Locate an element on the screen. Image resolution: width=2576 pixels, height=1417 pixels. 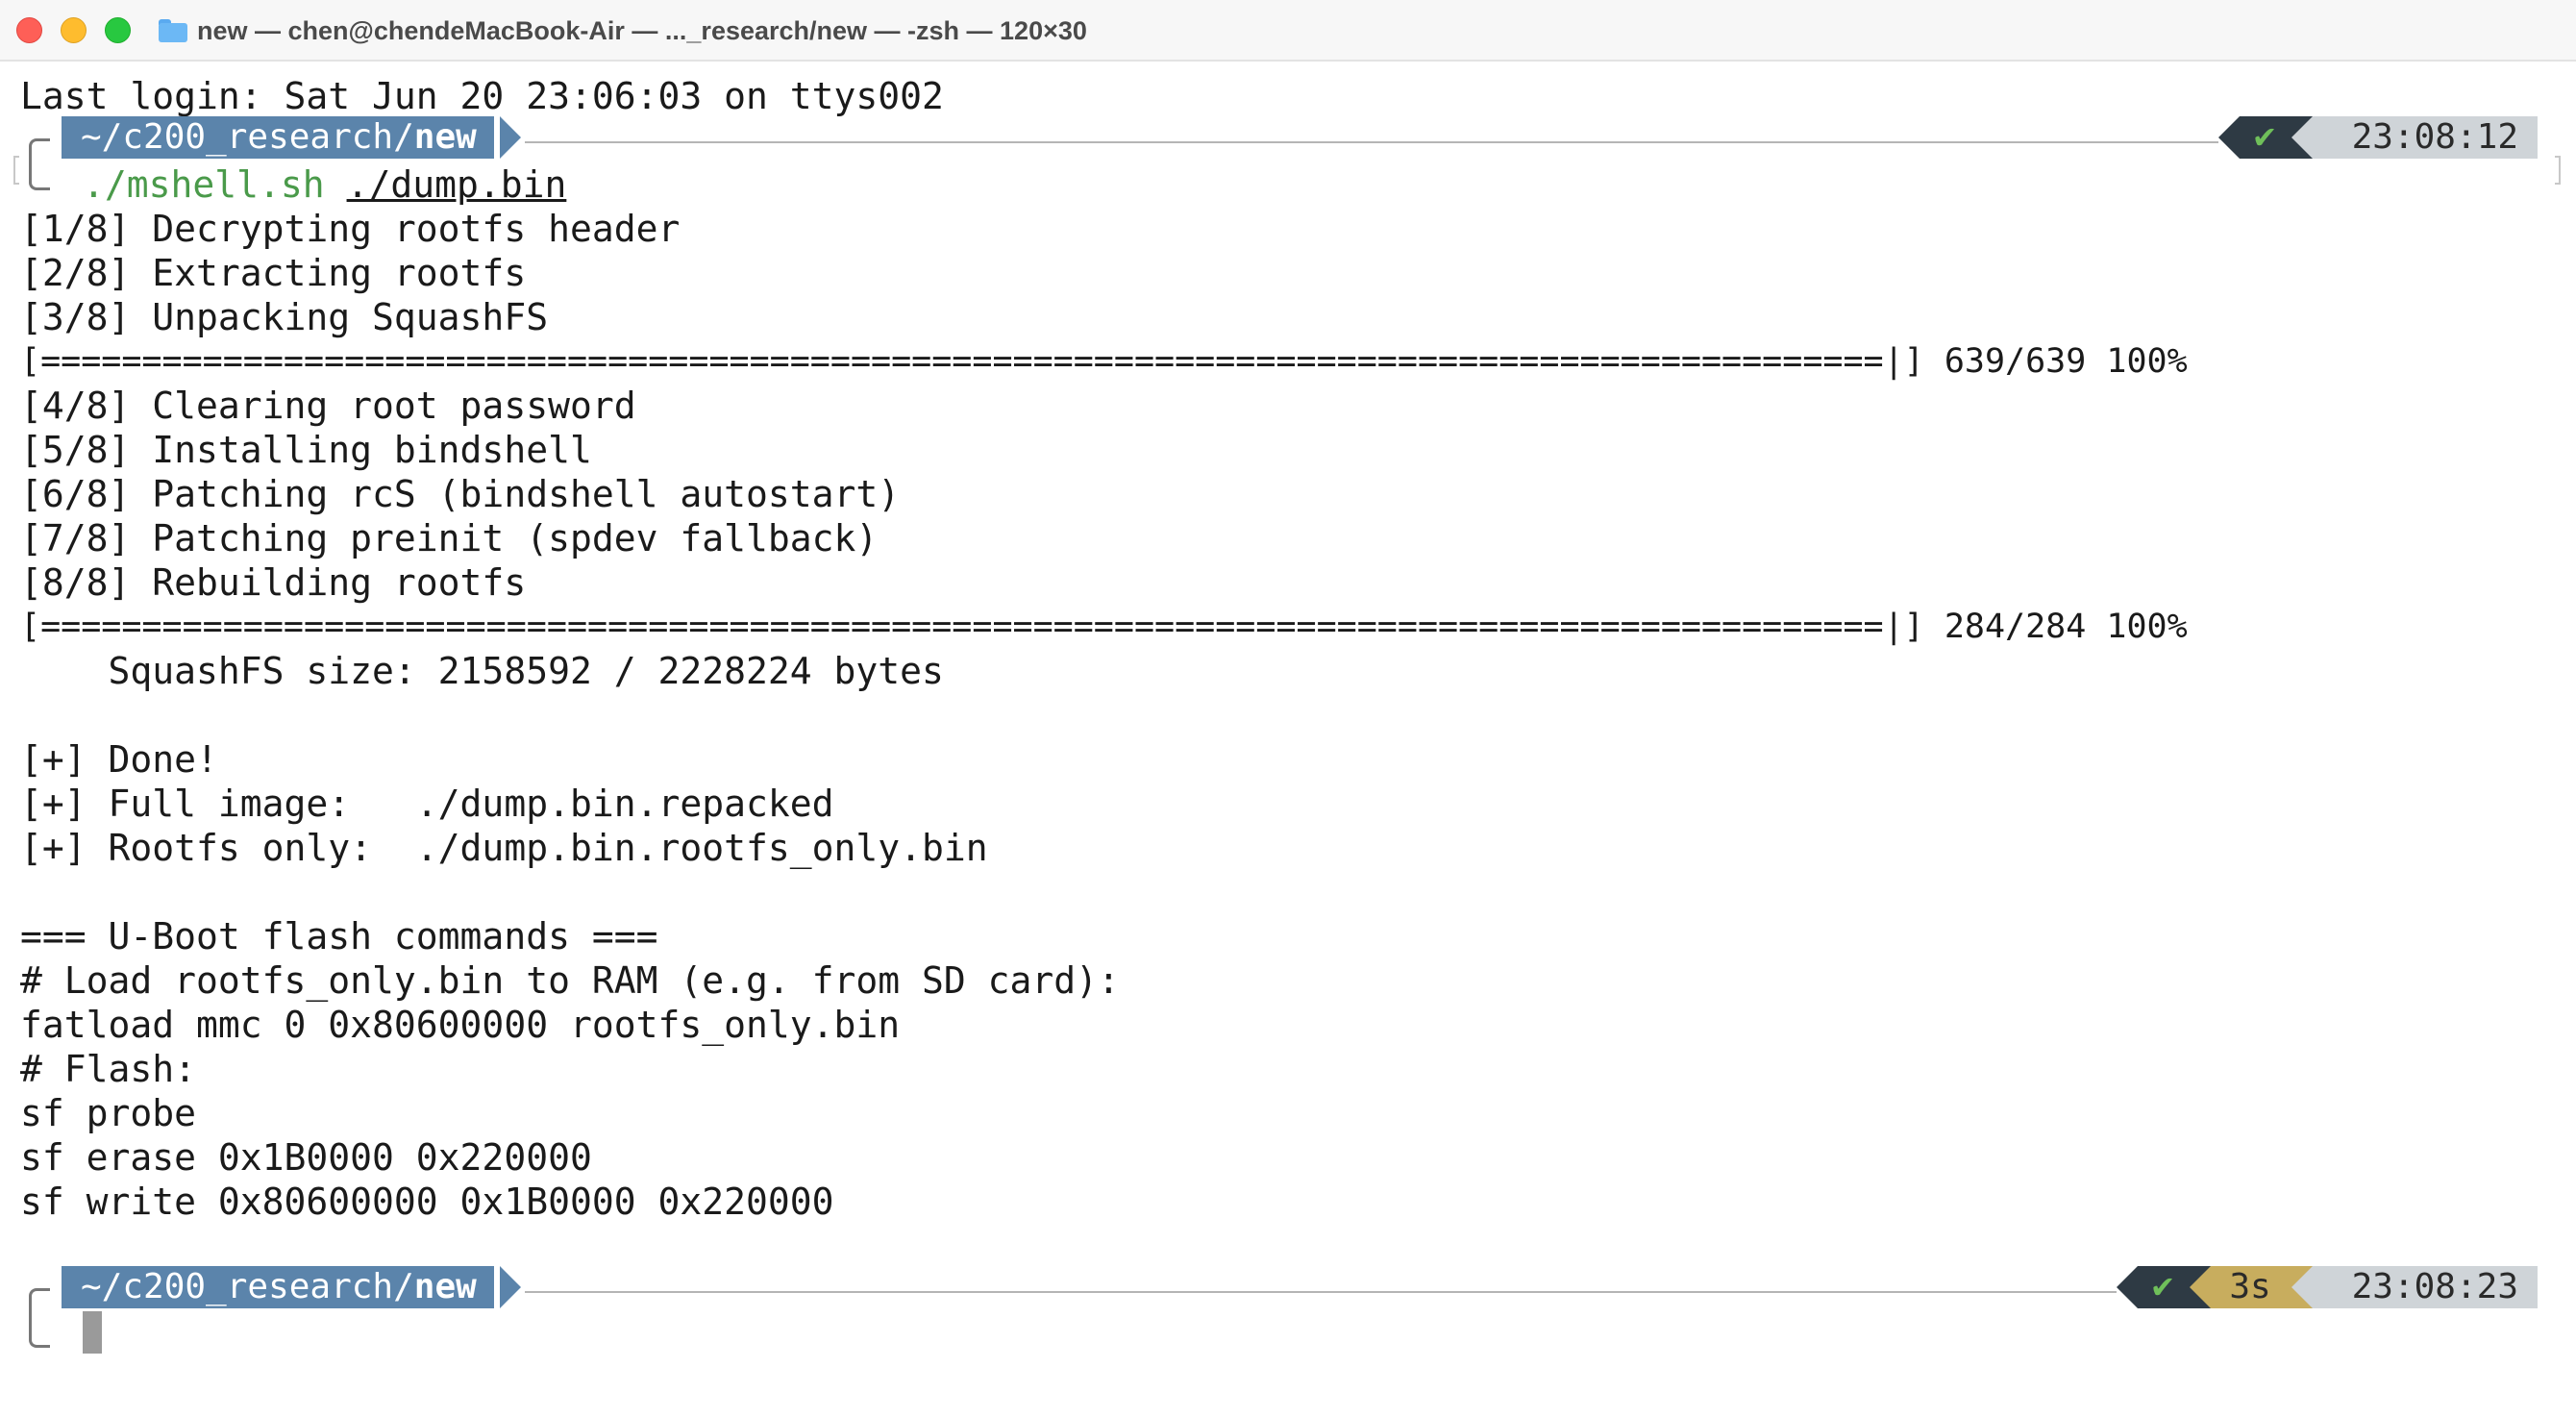
output-line: SquashFS size: 2158592 / 2228224 bytes is located at coordinates (482, 671).